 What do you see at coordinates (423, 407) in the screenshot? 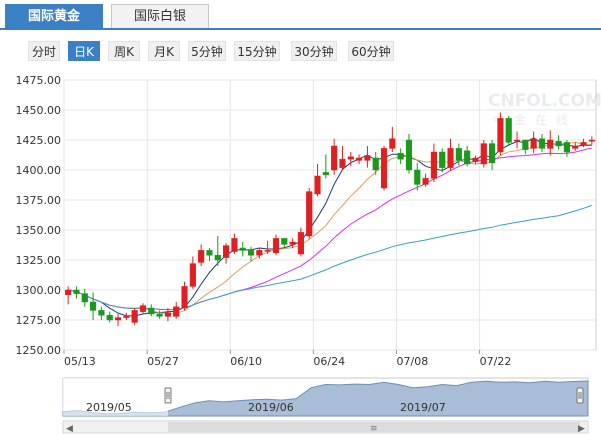
I see `navigator-label: 2019/07` at bounding box center [423, 407].